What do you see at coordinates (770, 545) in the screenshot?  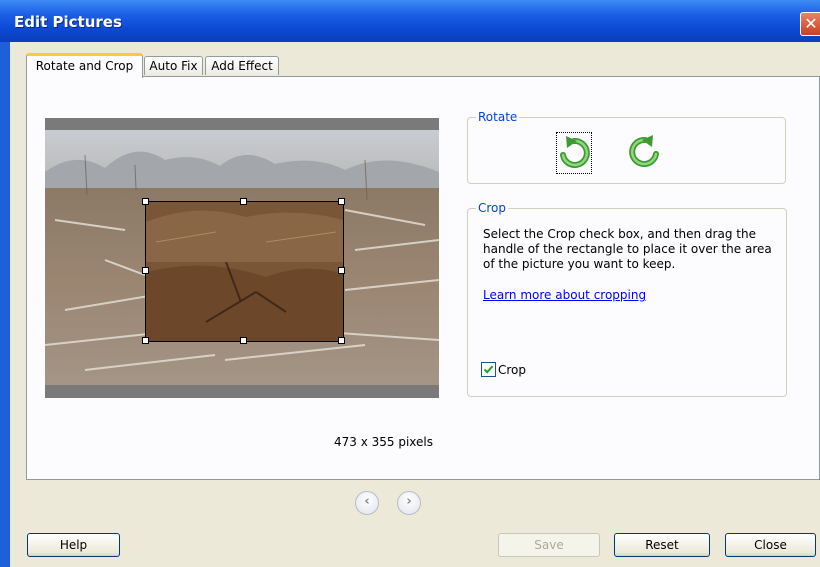 I see `close-button: Close` at bounding box center [770, 545].